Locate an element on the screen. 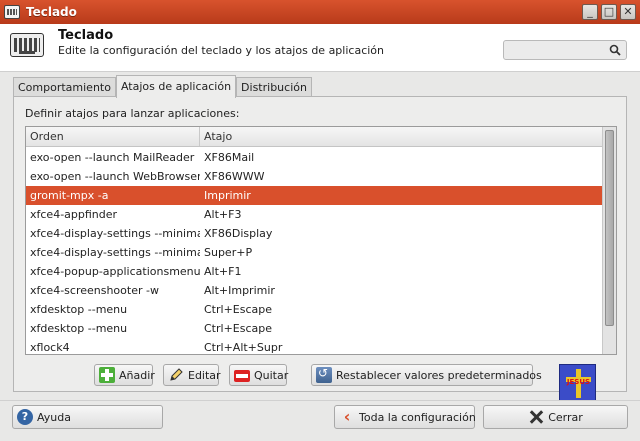  minimize-button: _ is located at coordinates (590, 12).